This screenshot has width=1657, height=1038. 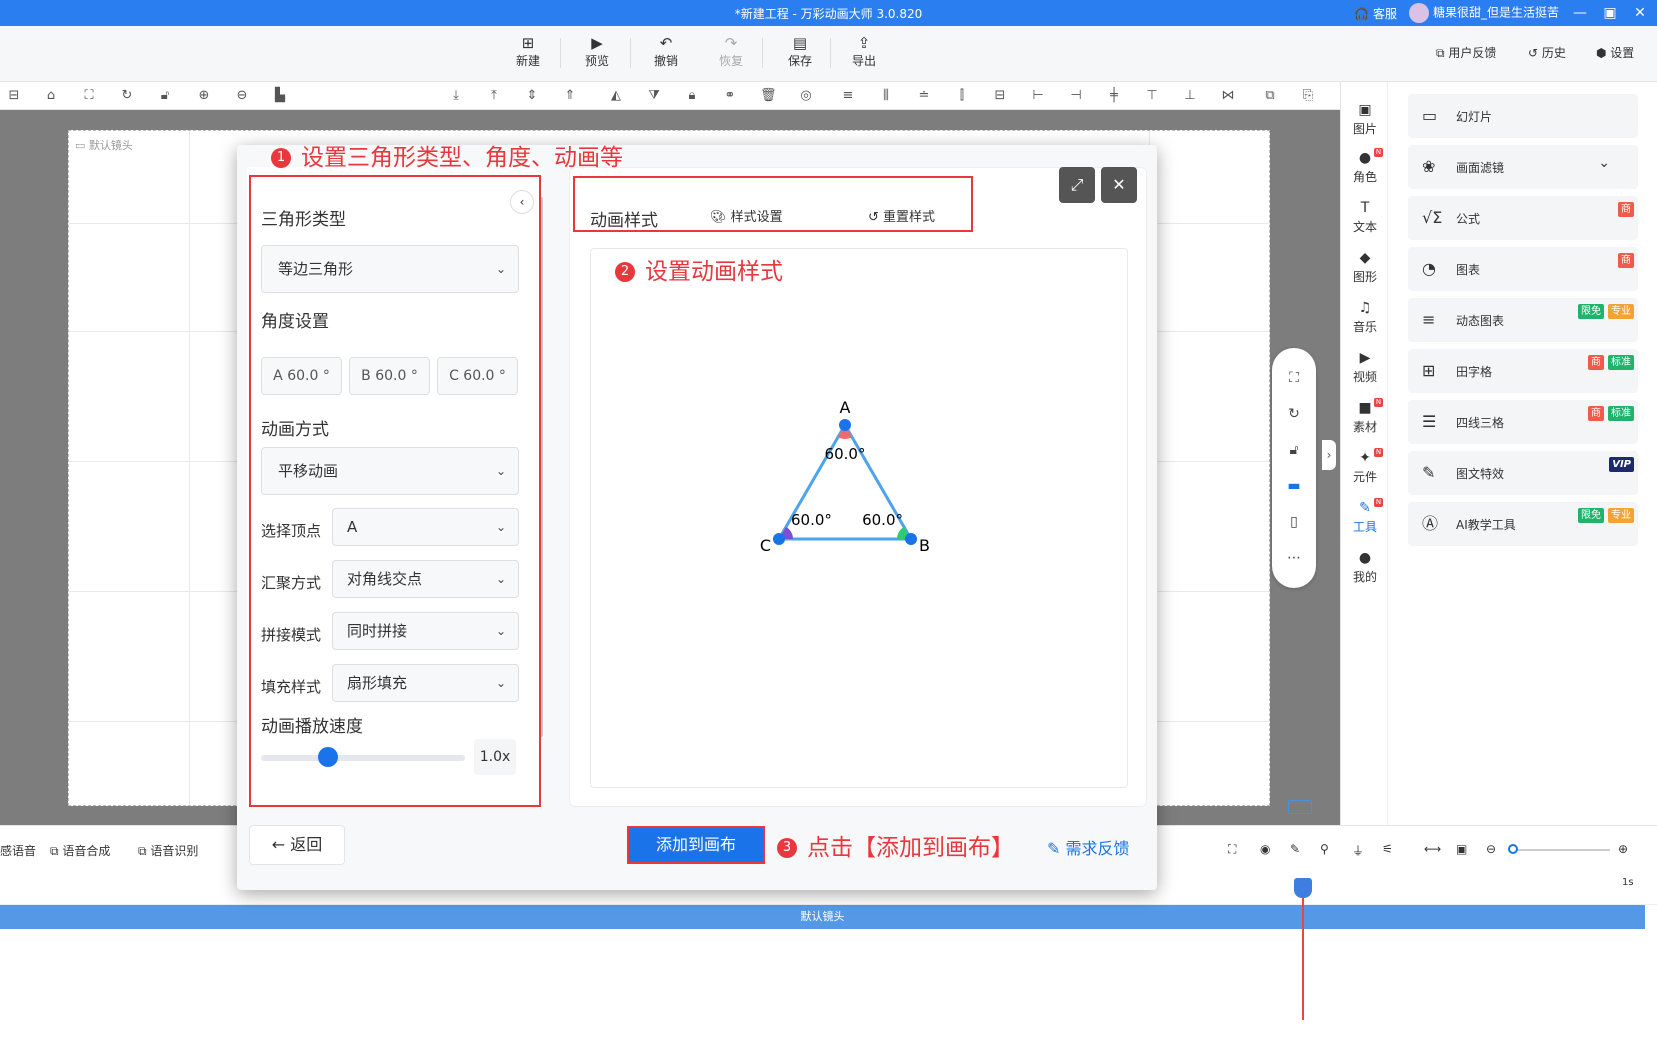 What do you see at coordinates (1152, 96) in the screenshot?
I see `top-edge-icon: ⊤` at bounding box center [1152, 96].